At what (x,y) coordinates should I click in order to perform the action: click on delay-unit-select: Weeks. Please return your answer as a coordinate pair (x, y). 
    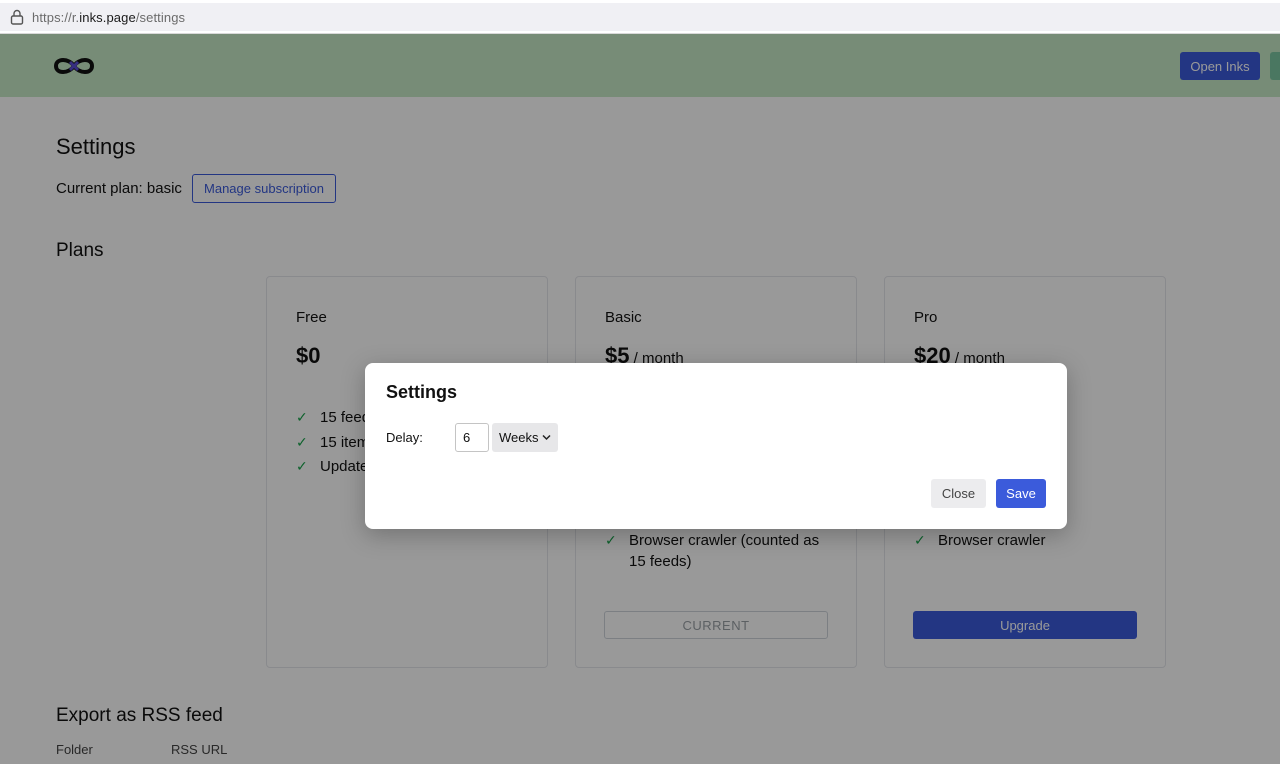
    Looking at the image, I should click on (525, 437).